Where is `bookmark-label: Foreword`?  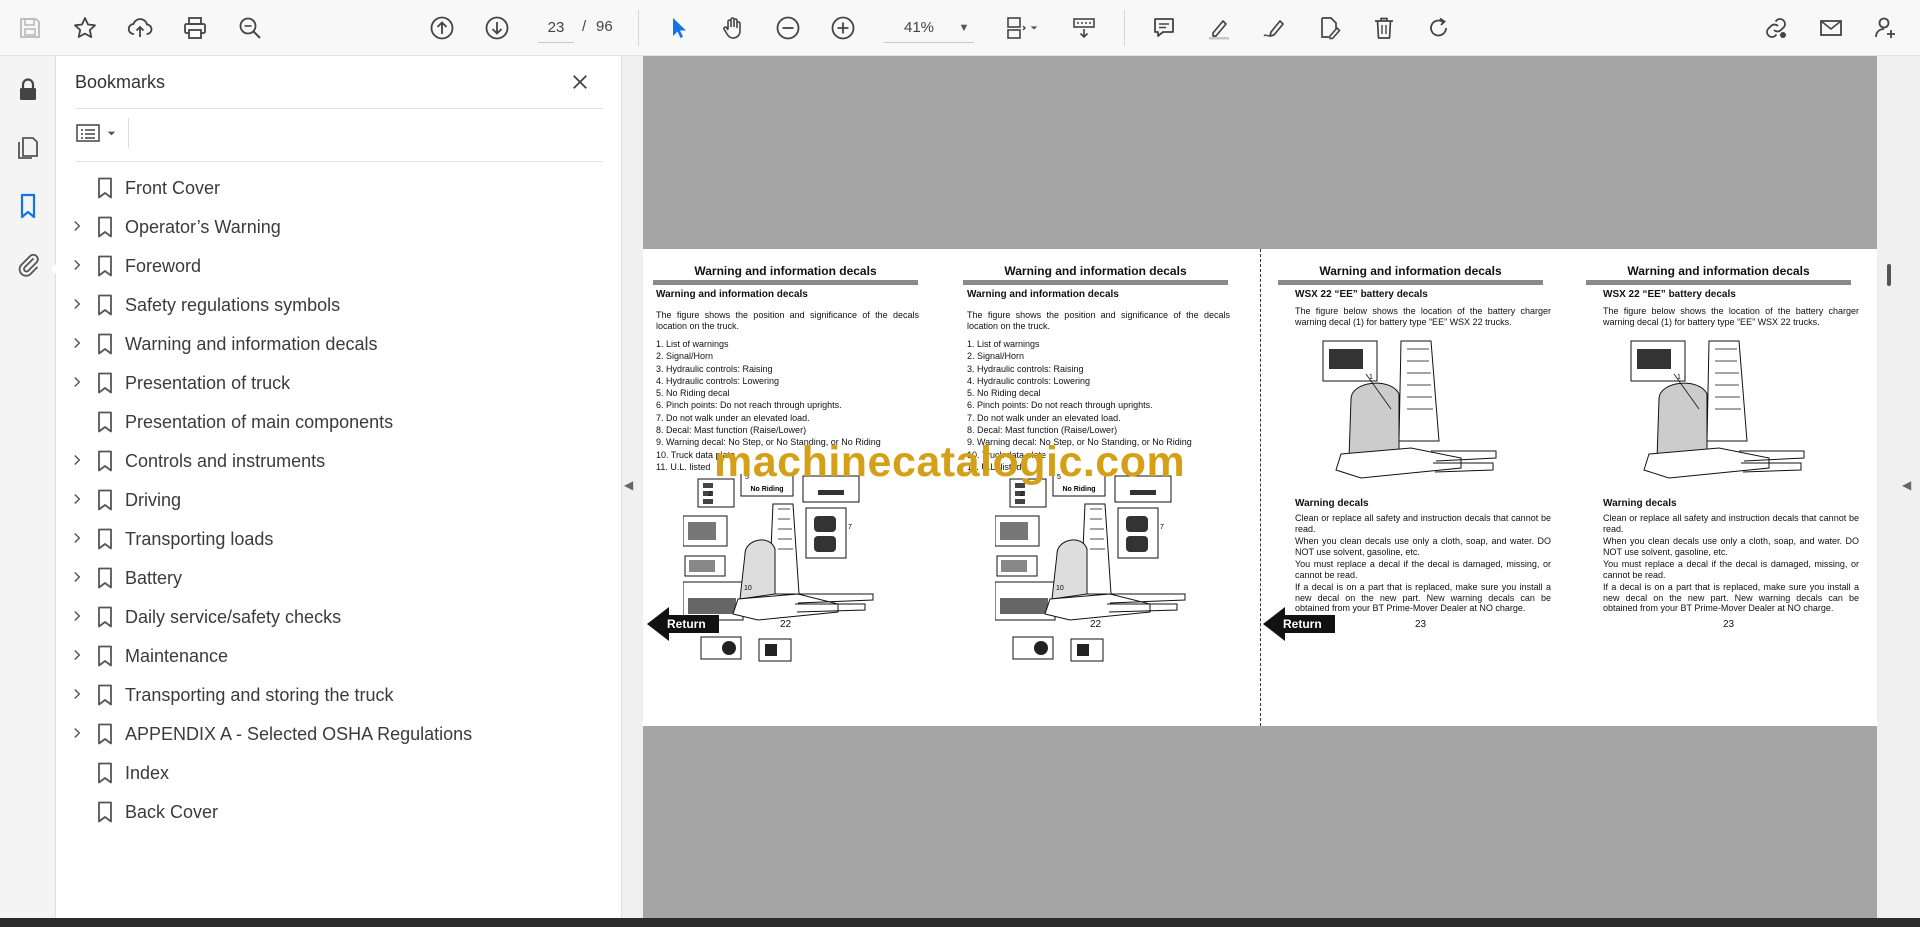 bookmark-label: Foreword is located at coordinates (163, 266).